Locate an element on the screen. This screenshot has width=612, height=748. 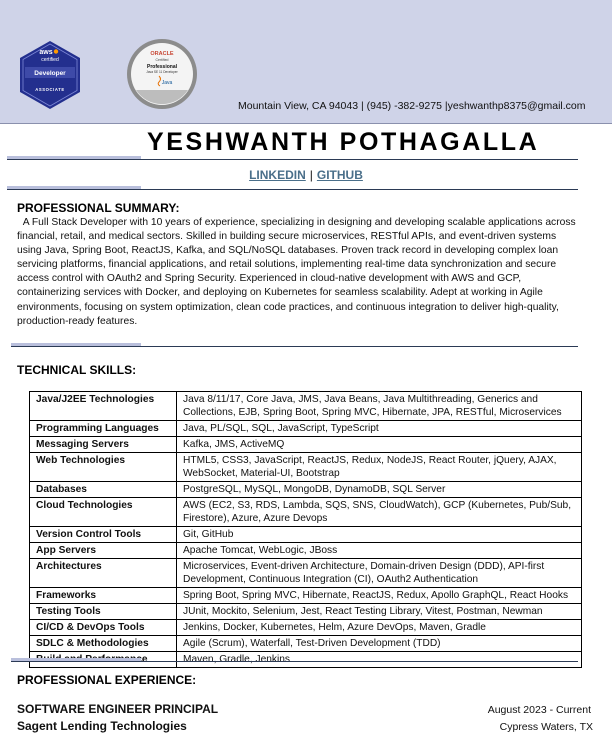
linkedin-link: LINKEDIN is located at coordinates (277, 175).